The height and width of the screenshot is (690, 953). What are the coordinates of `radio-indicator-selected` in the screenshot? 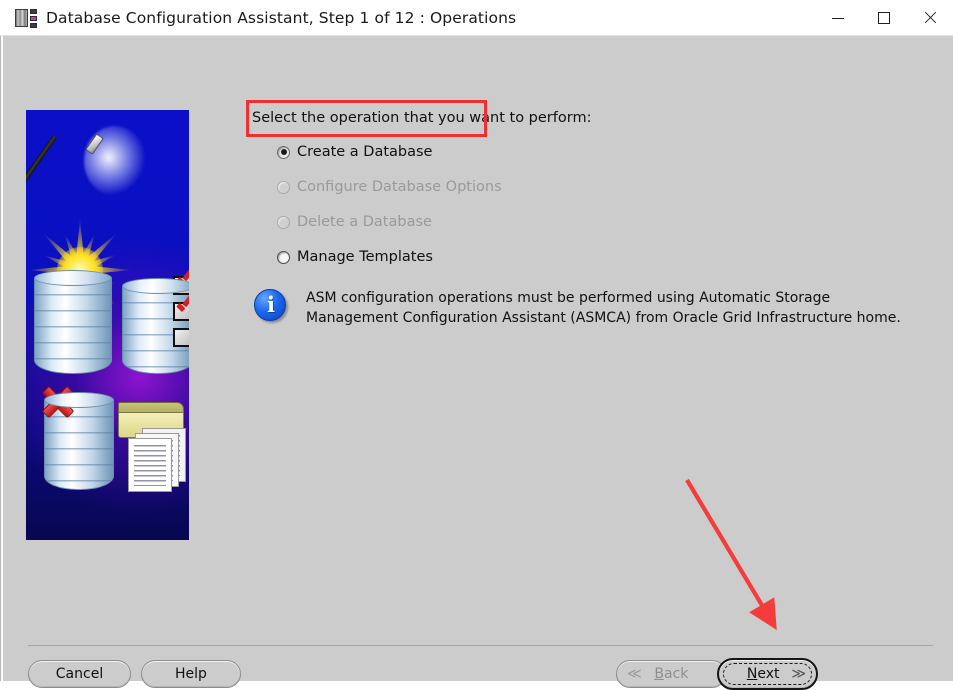 It's located at (283, 152).